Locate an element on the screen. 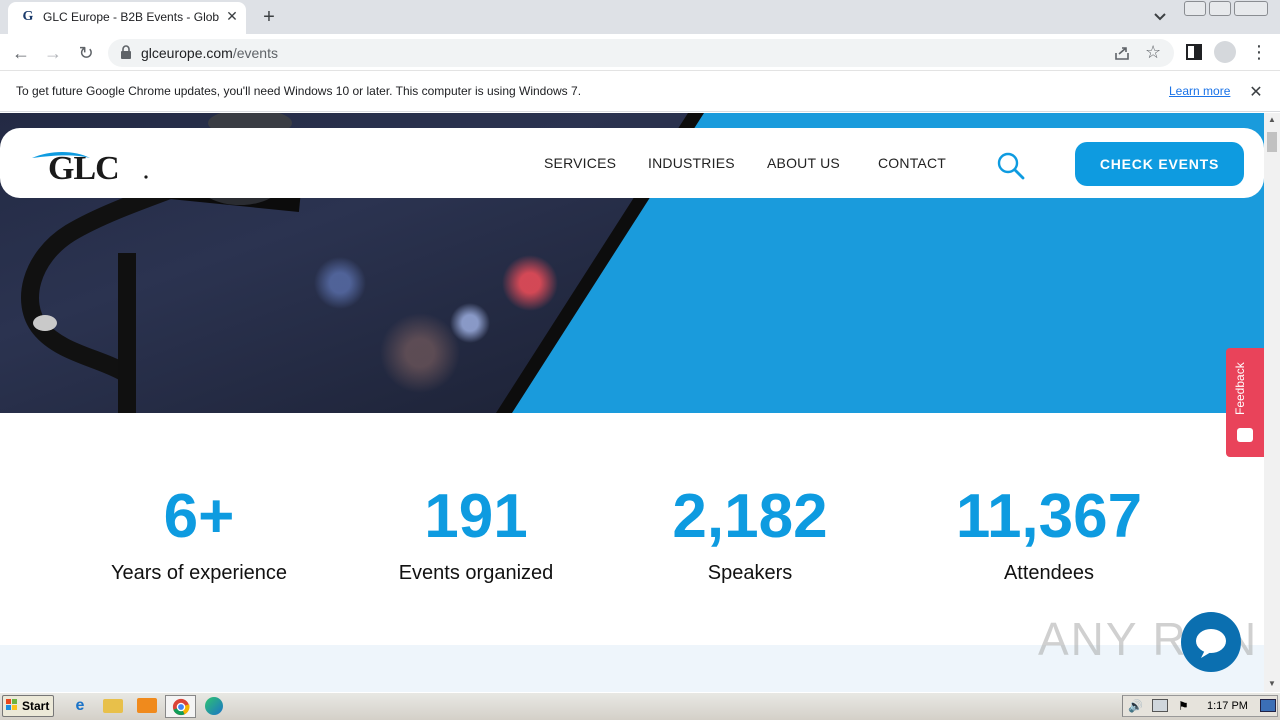 The width and height of the screenshot is (1280, 720). glc-favicon-icon: G is located at coordinates (28, 16).